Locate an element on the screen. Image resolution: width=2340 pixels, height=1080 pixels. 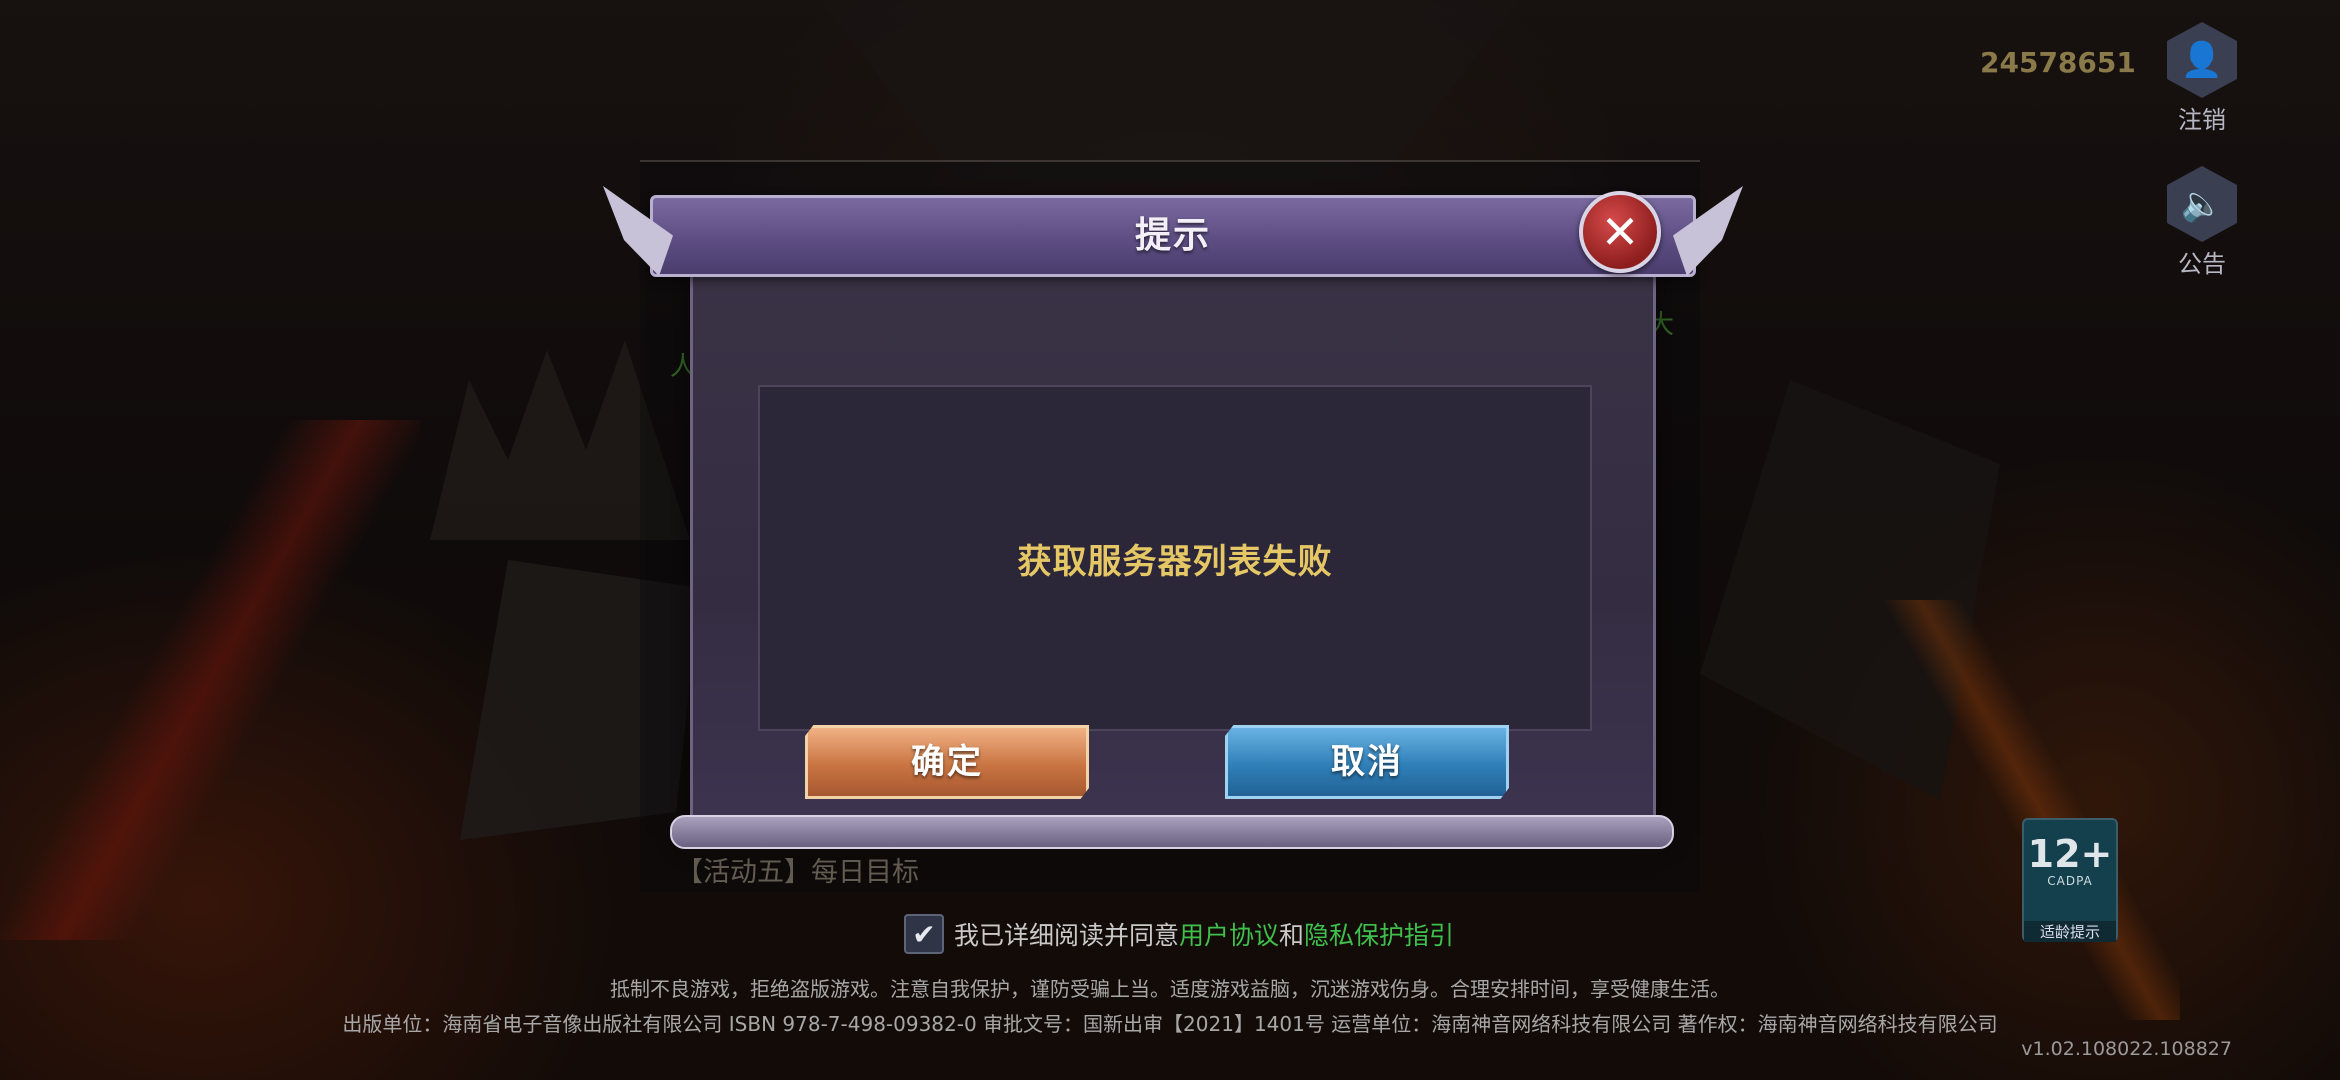
user-icon: 👤 is located at coordinates (2202, 60).